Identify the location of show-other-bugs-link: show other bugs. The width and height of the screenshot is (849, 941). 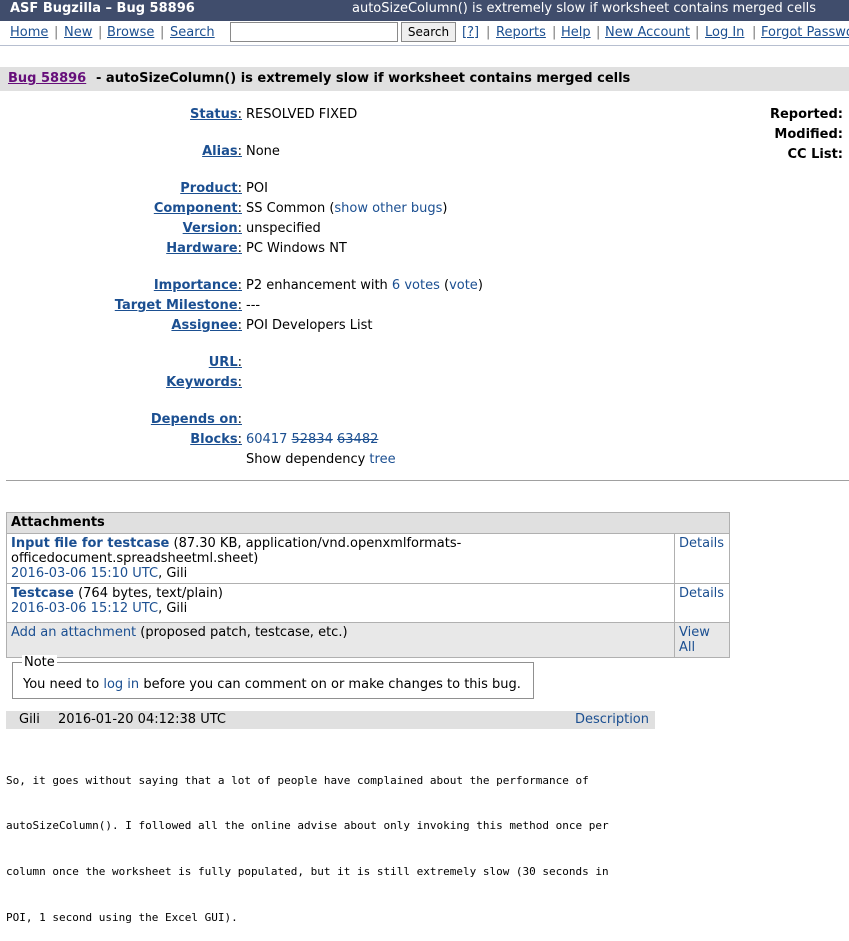
(388, 208).